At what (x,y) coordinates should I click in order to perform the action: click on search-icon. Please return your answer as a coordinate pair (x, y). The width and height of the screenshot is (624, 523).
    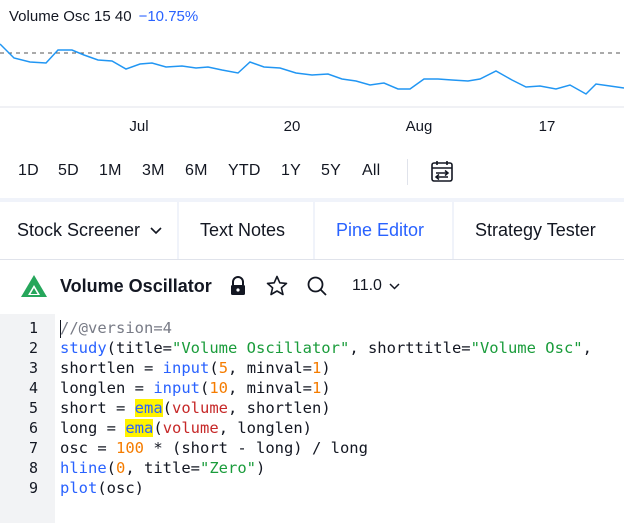
    Looking at the image, I should click on (317, 286).